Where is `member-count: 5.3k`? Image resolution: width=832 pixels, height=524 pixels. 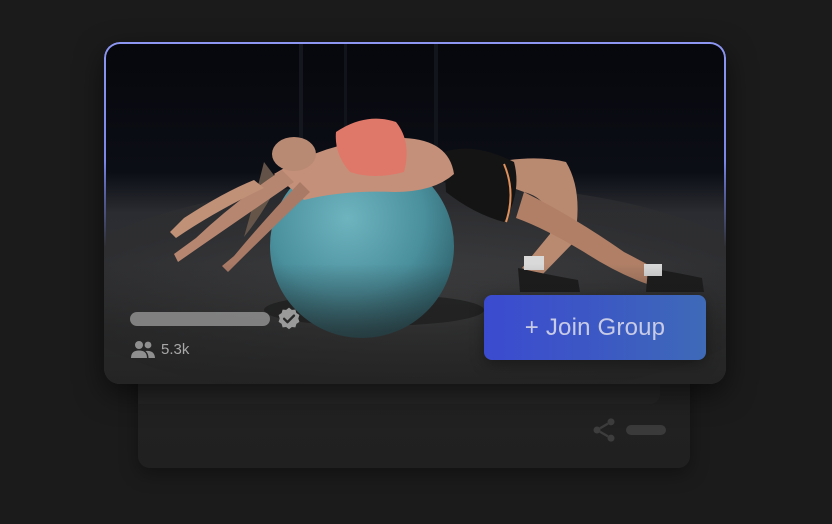 member-count: 5.3k is located at coordinates (159, 349).